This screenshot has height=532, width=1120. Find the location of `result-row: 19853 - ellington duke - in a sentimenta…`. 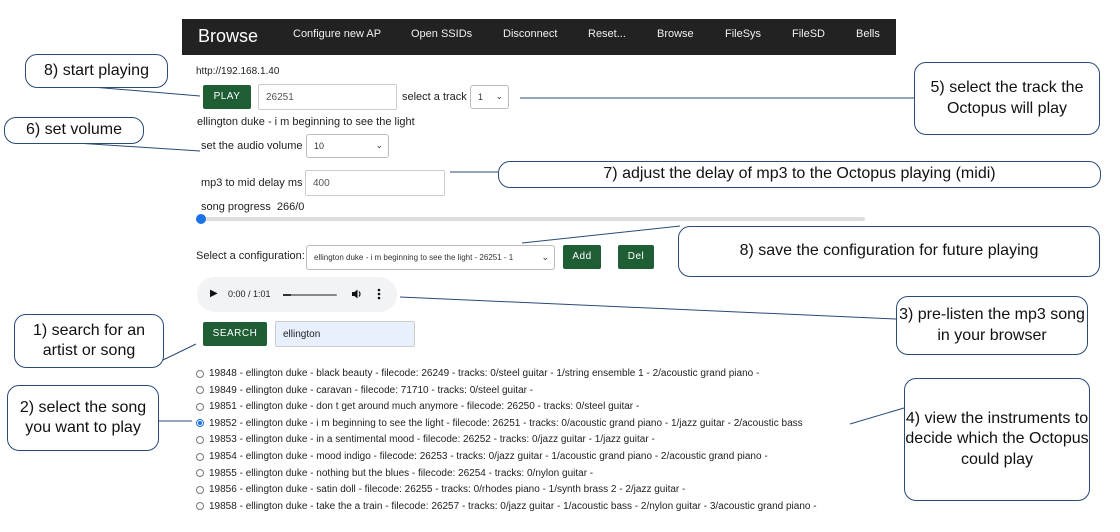

result-row: 19853 - ellington duke - in a sentimenta… is located at coordinates (425, 439).